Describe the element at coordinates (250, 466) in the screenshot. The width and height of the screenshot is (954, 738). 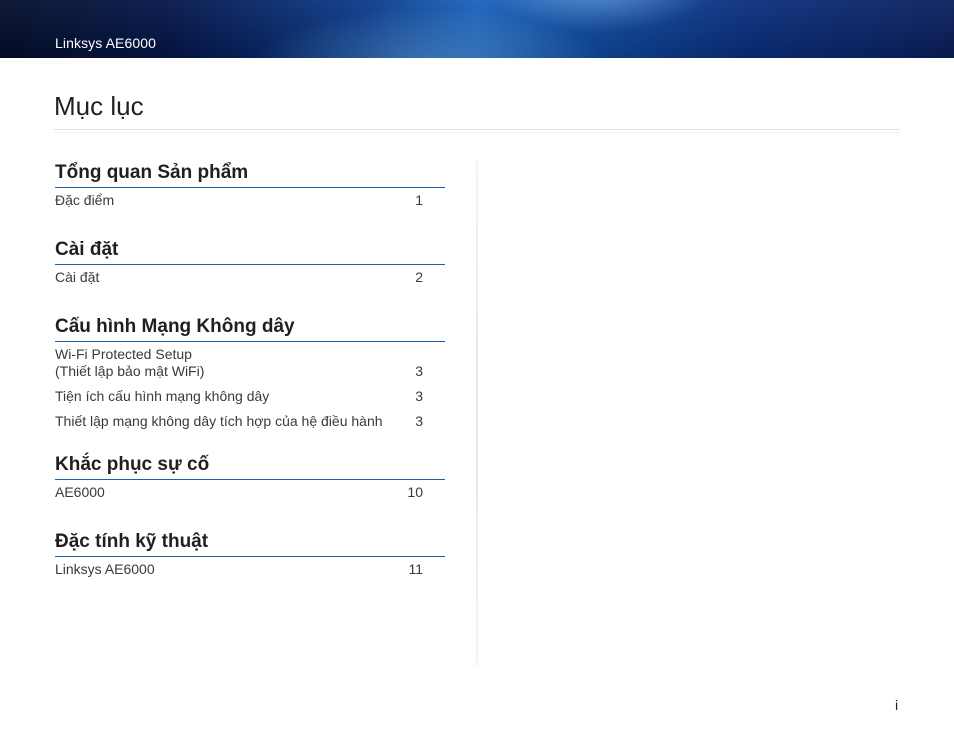
I see `toc-heading: Khắc phục sự cố` at that location.